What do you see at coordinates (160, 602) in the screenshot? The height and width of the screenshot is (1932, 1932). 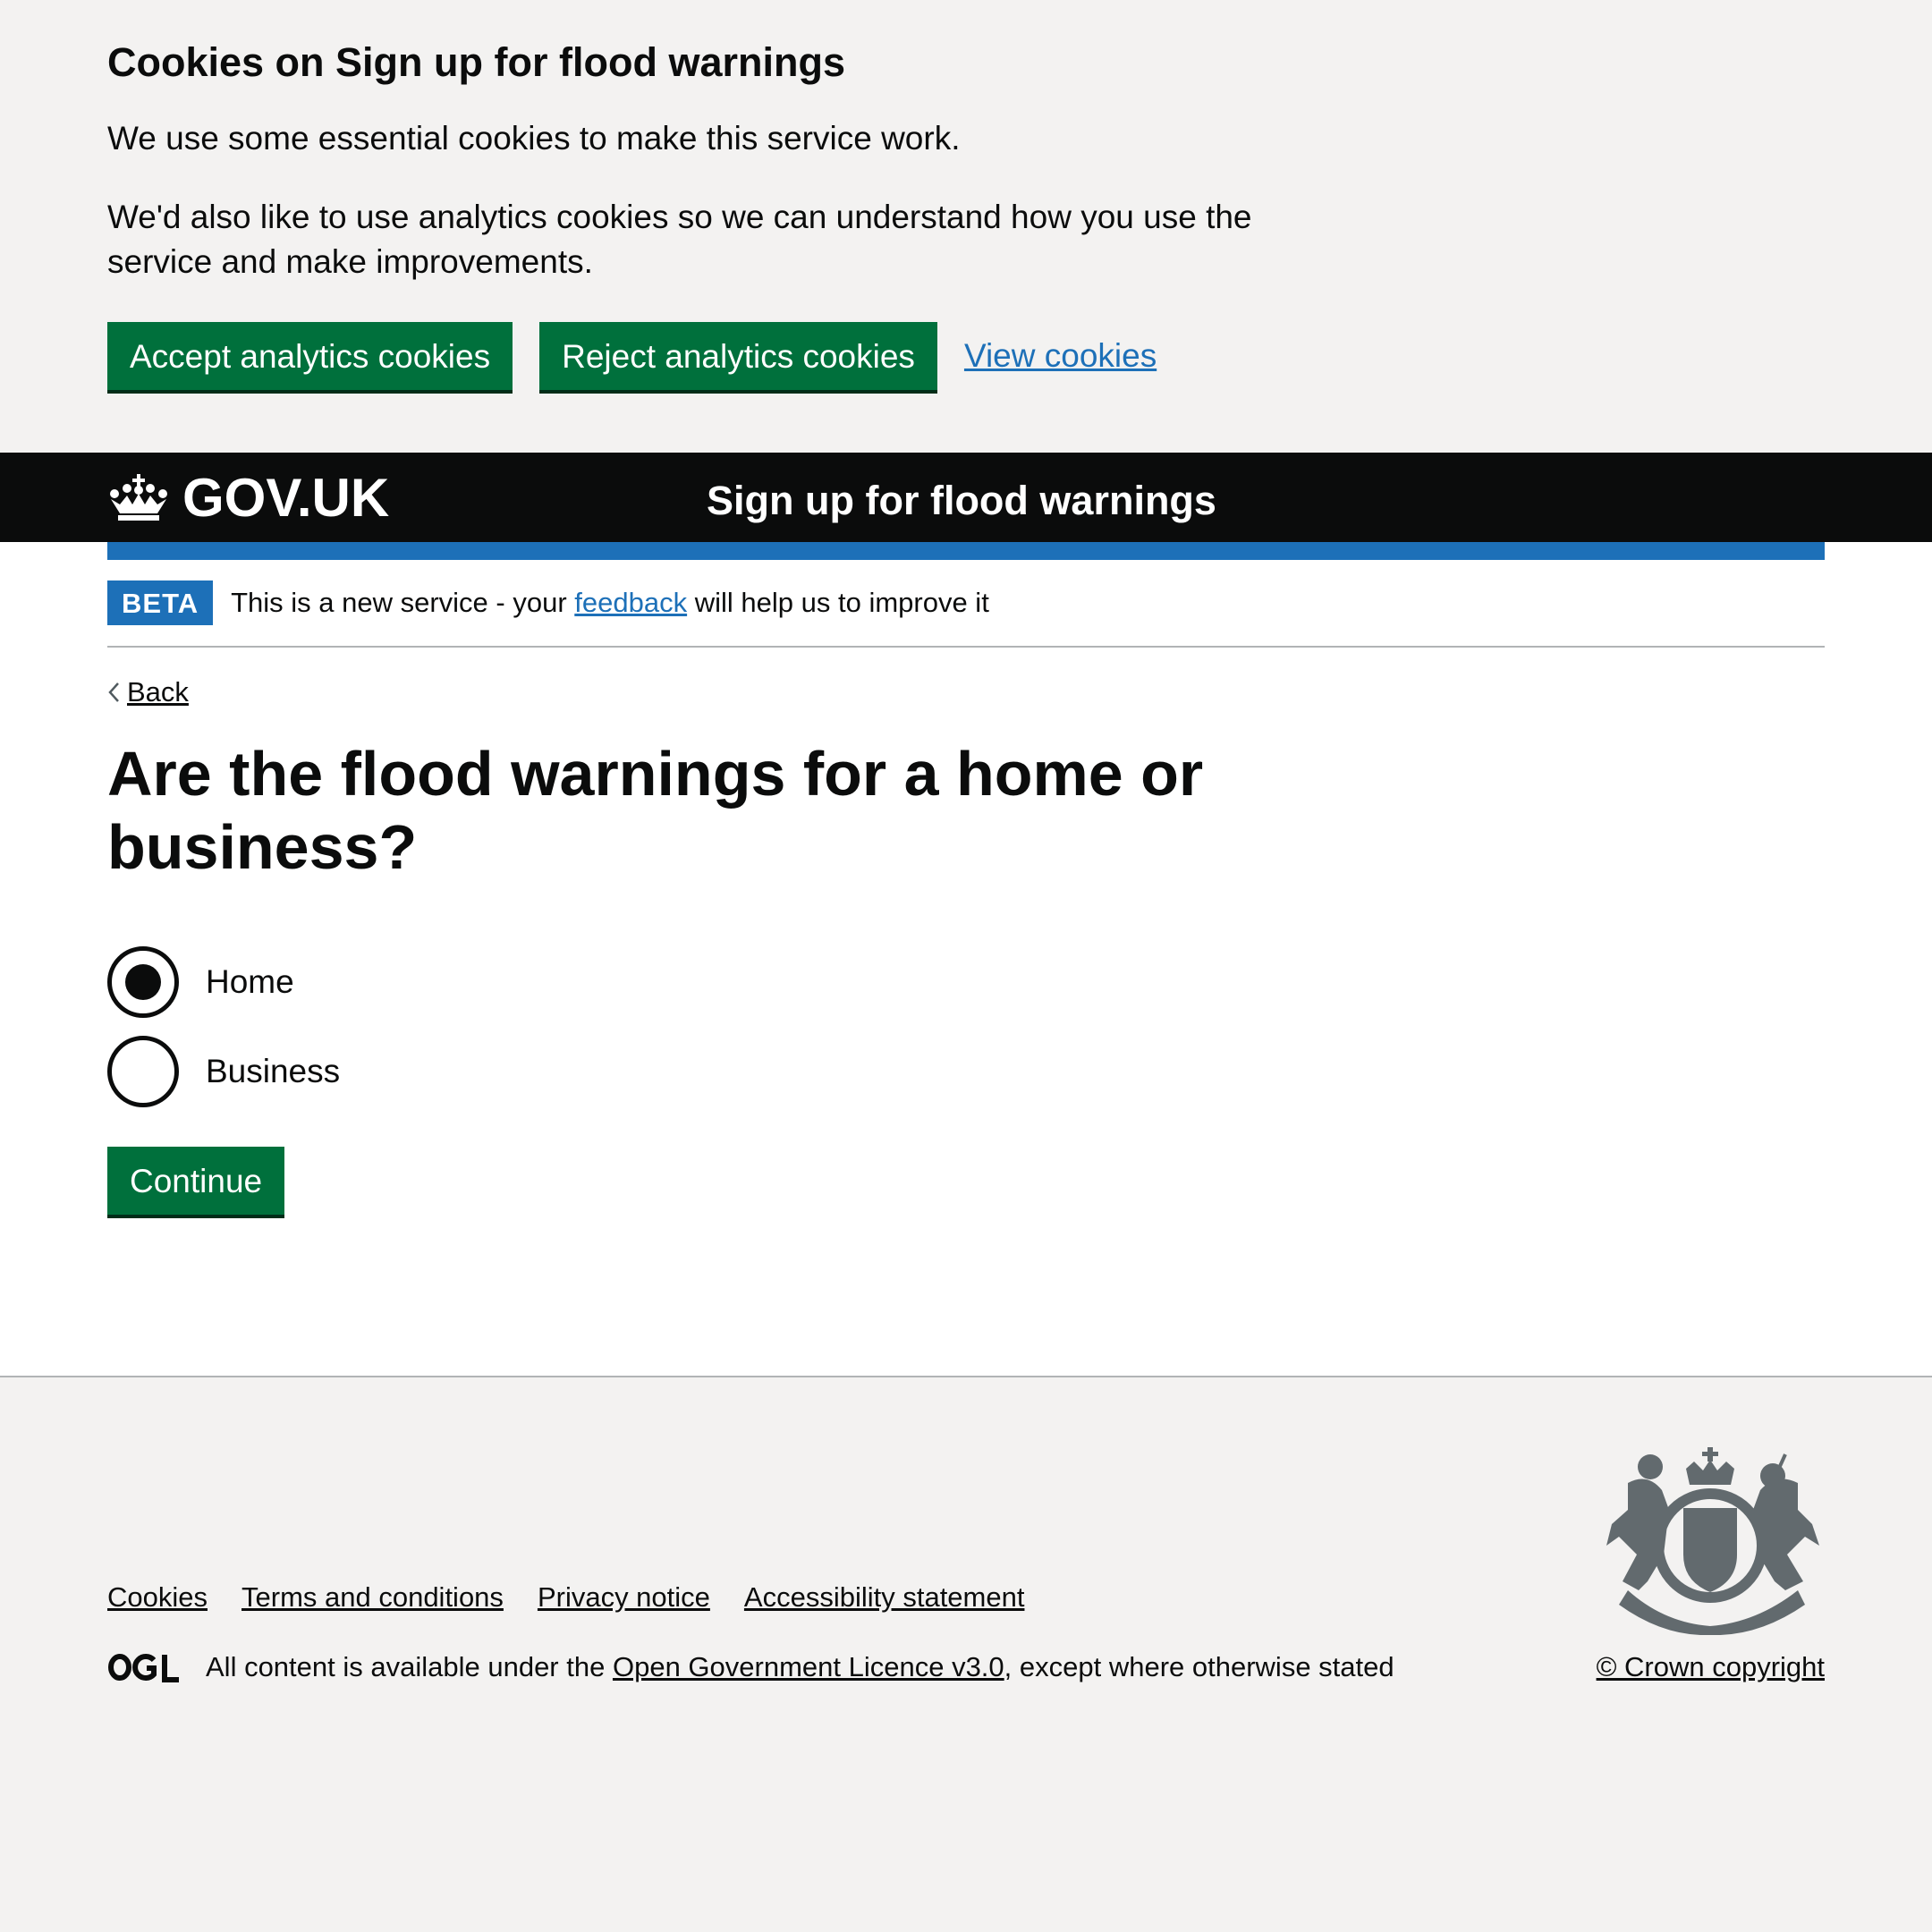 I see `beta-tag: BETA` at bounding box center [160, 602].